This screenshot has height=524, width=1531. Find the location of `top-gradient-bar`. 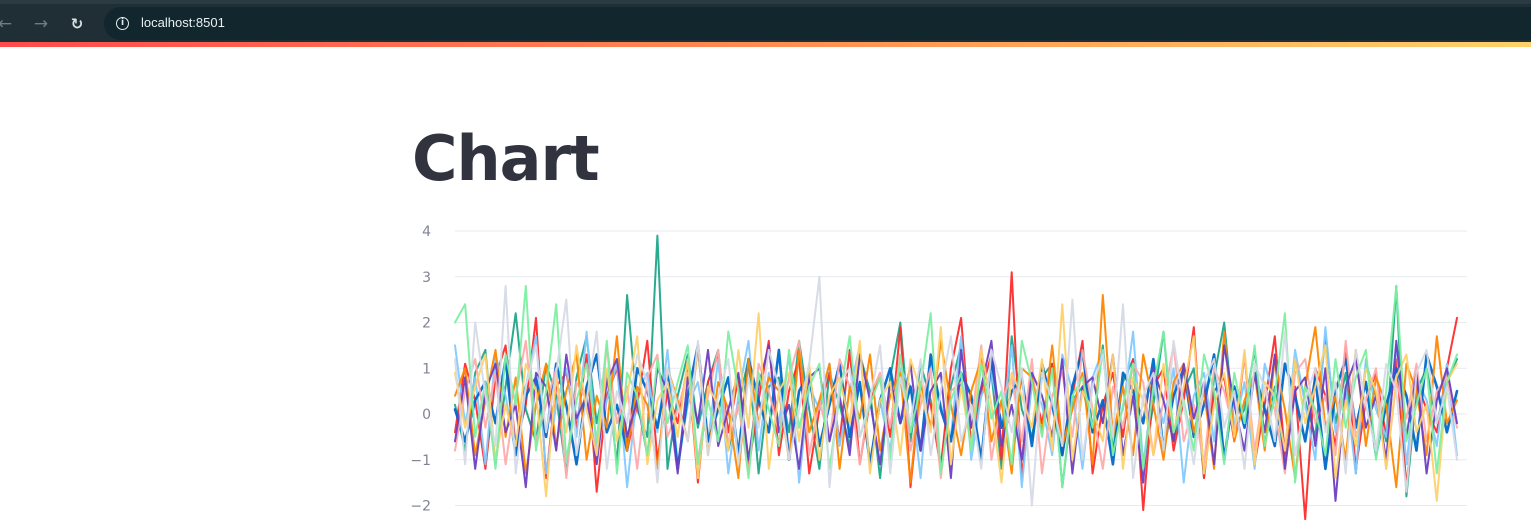

top-gradient-bar is located at coordinates (765, 44).